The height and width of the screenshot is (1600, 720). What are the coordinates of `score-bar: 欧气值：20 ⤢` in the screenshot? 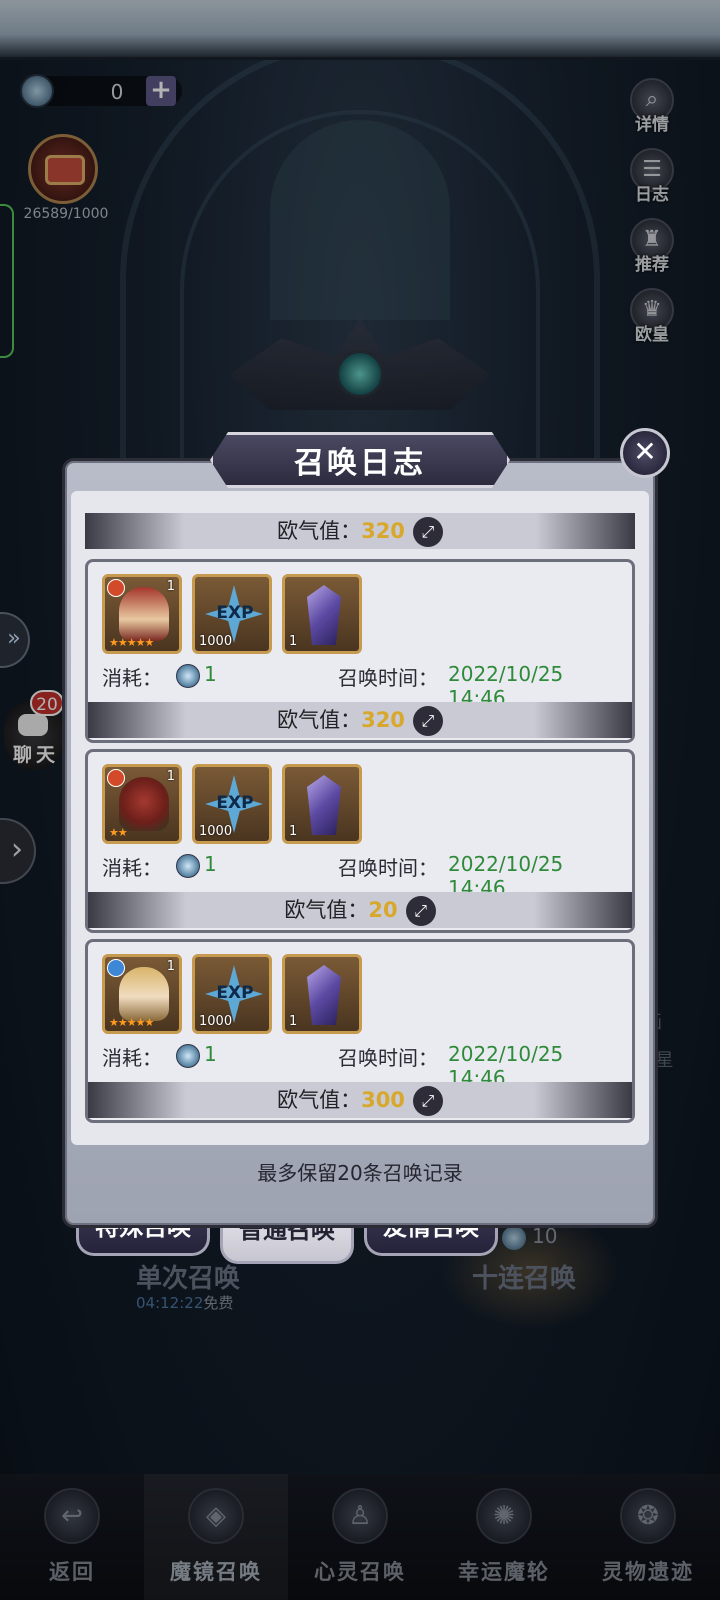 It's located at (360, 910).